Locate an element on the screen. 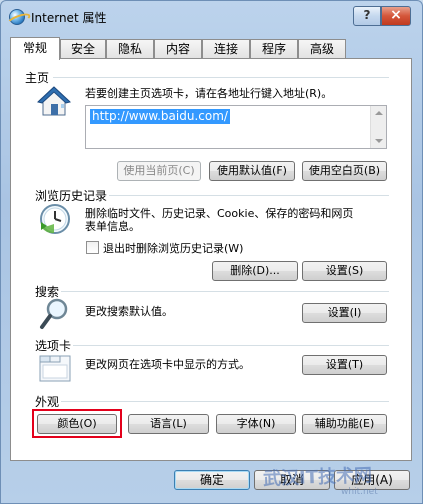  title-bar: Internet 属性 ? × is located at coordinates (211, 16).